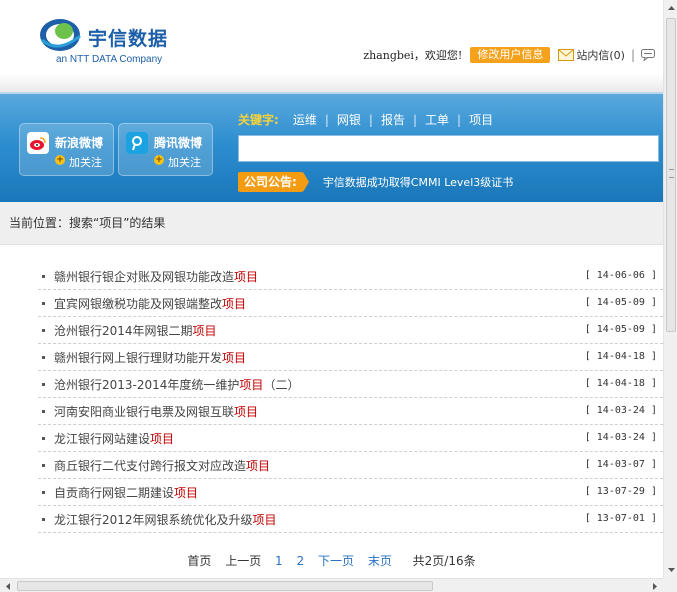 This screenshot has height=592, width=677. What do you see at coordinates (655, 585) in the screenshot?
I see `scroll-right-icon` at bounding box center [655, 585].